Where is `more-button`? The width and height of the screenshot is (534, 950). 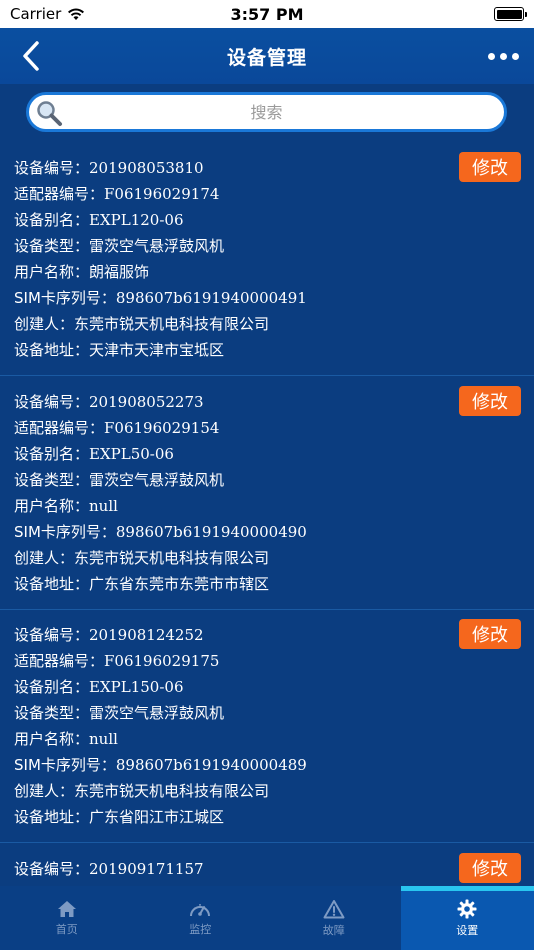
more-button is located at coordinates (503, 56).